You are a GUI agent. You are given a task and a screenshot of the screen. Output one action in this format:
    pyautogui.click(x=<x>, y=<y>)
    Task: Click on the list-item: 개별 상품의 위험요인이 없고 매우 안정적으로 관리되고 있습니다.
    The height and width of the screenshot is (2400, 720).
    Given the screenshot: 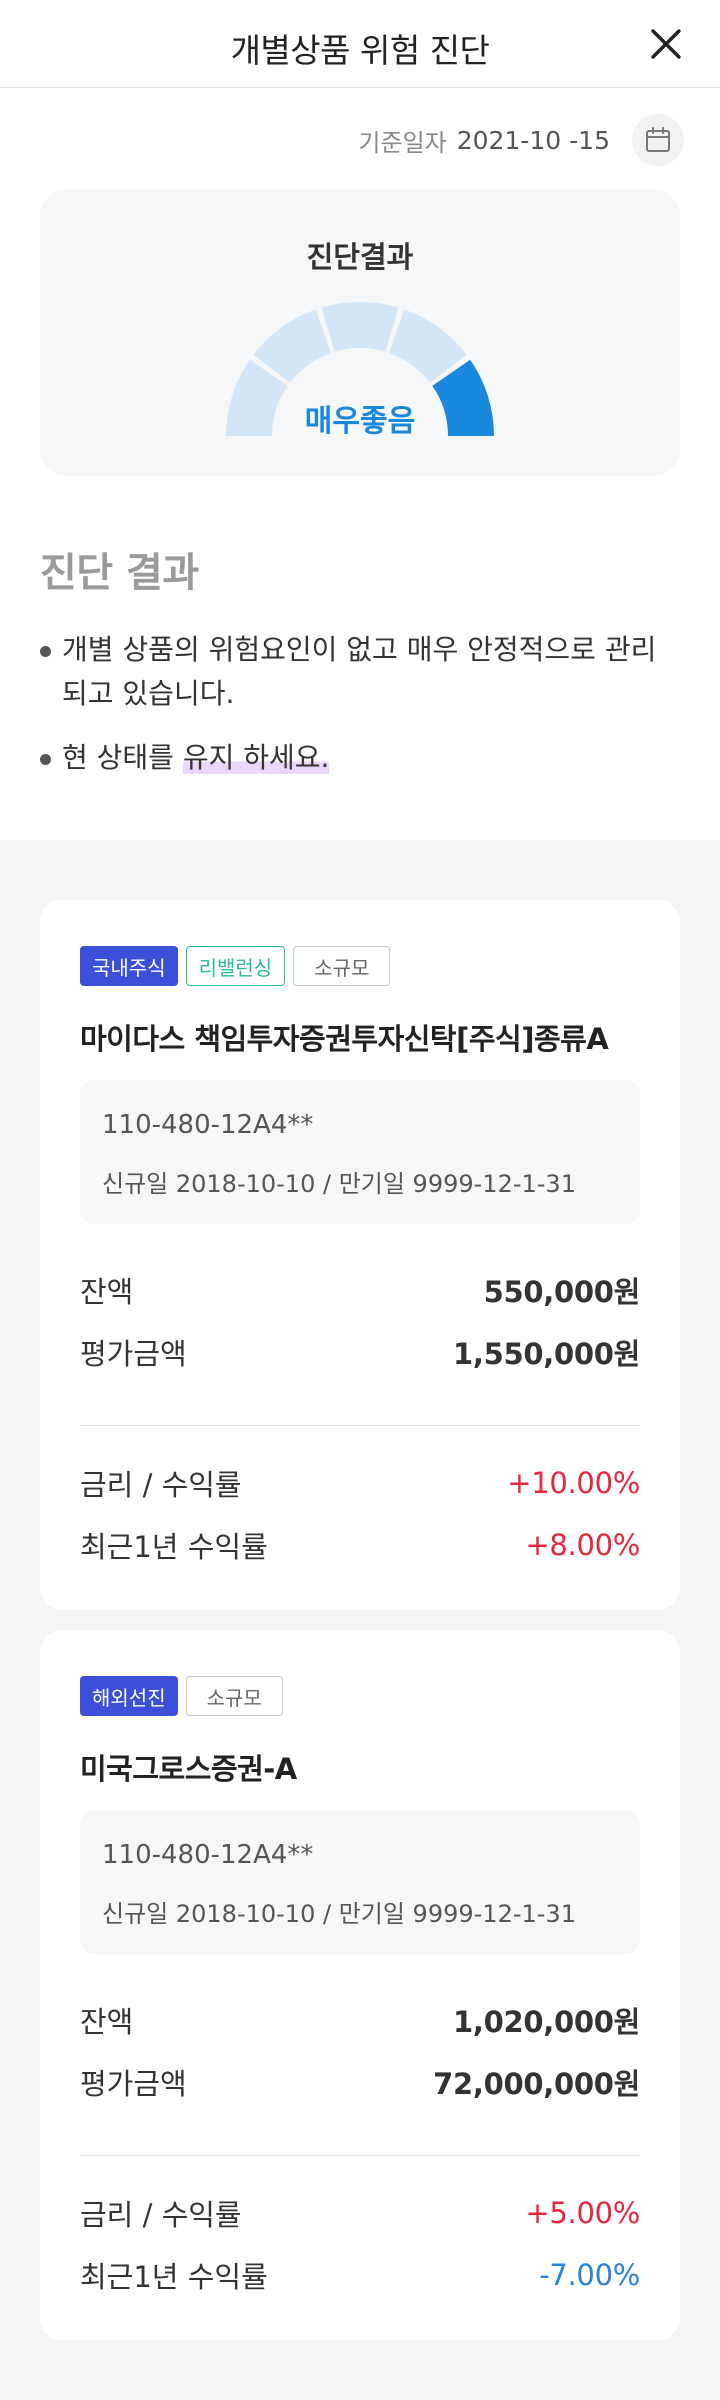 What is the action you would take?
    pyautogui.click(x=360, y=672)
    